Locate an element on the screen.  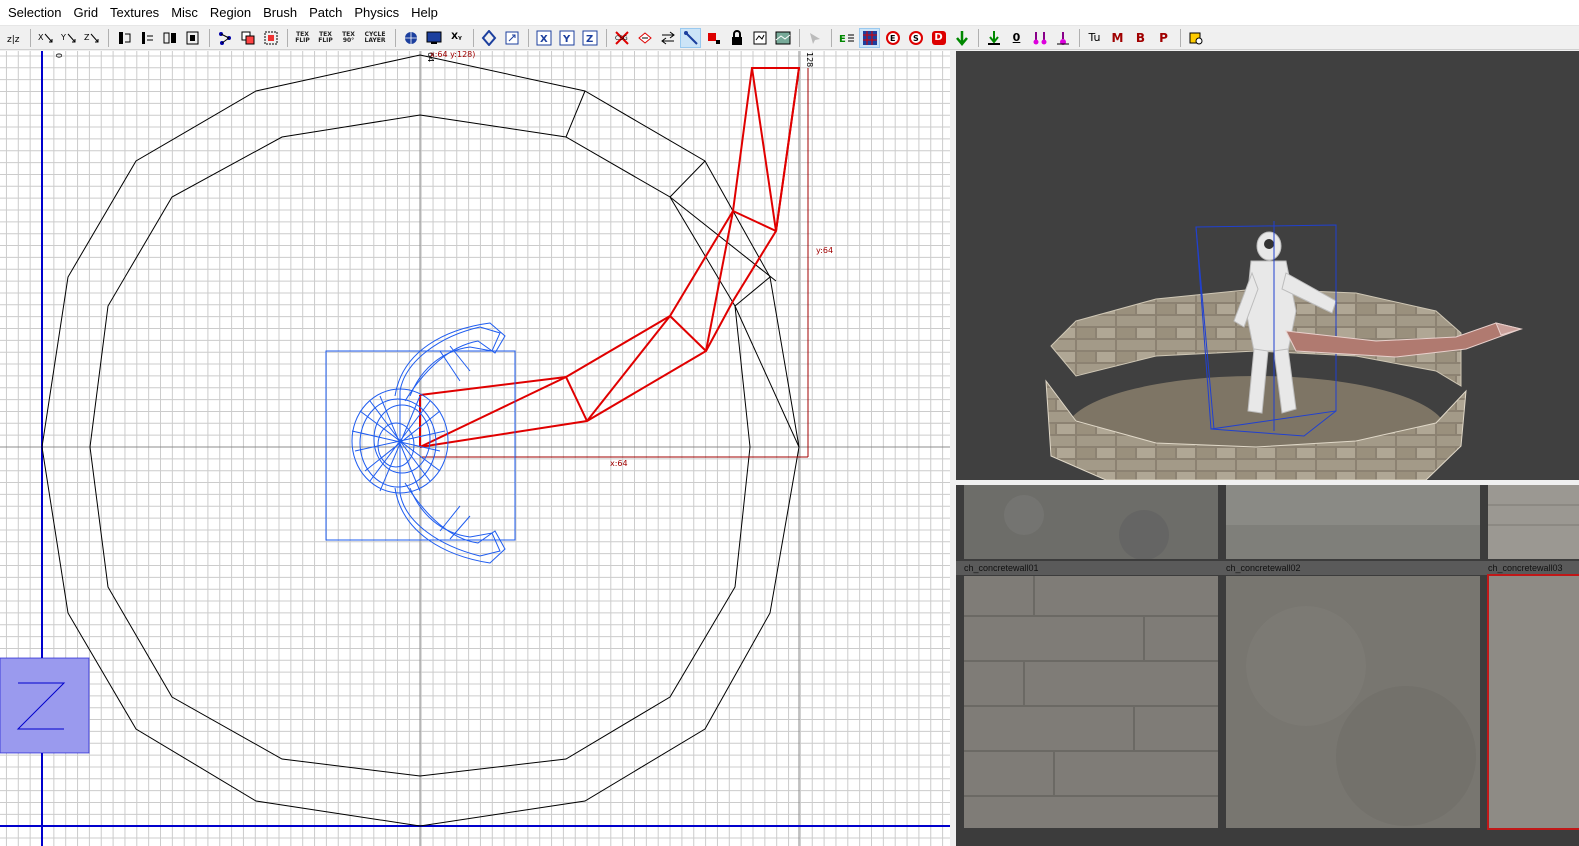
drop-to-floor-button is located at coordinates (961, 38).